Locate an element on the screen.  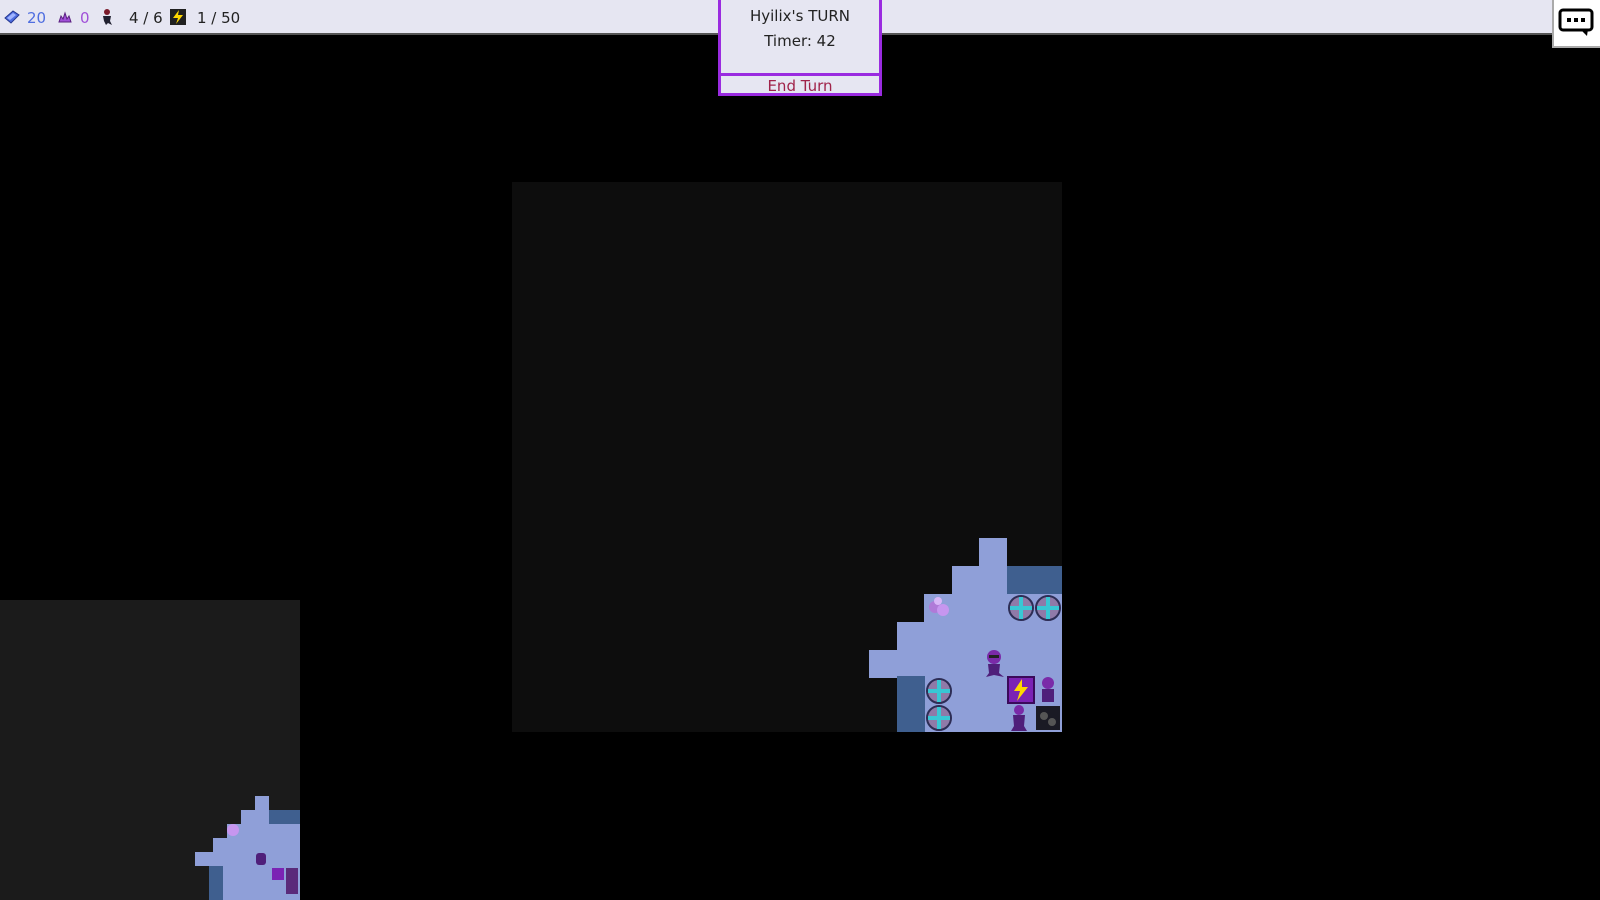
enemy-units is located at coordinates (1048, 704).